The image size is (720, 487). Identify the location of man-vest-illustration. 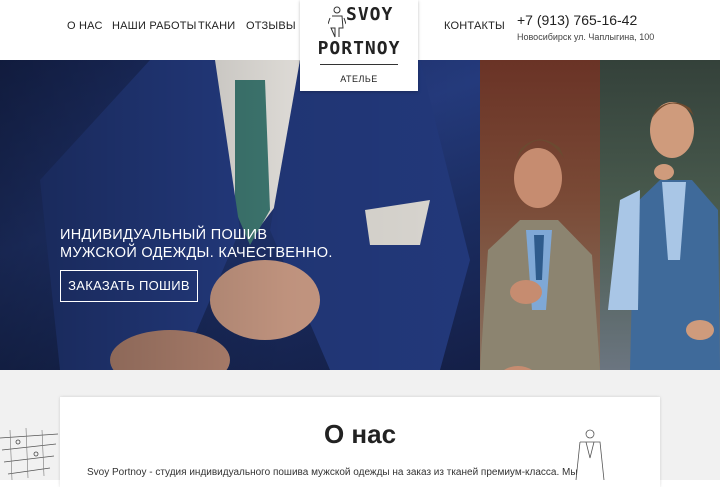
(664, 236).